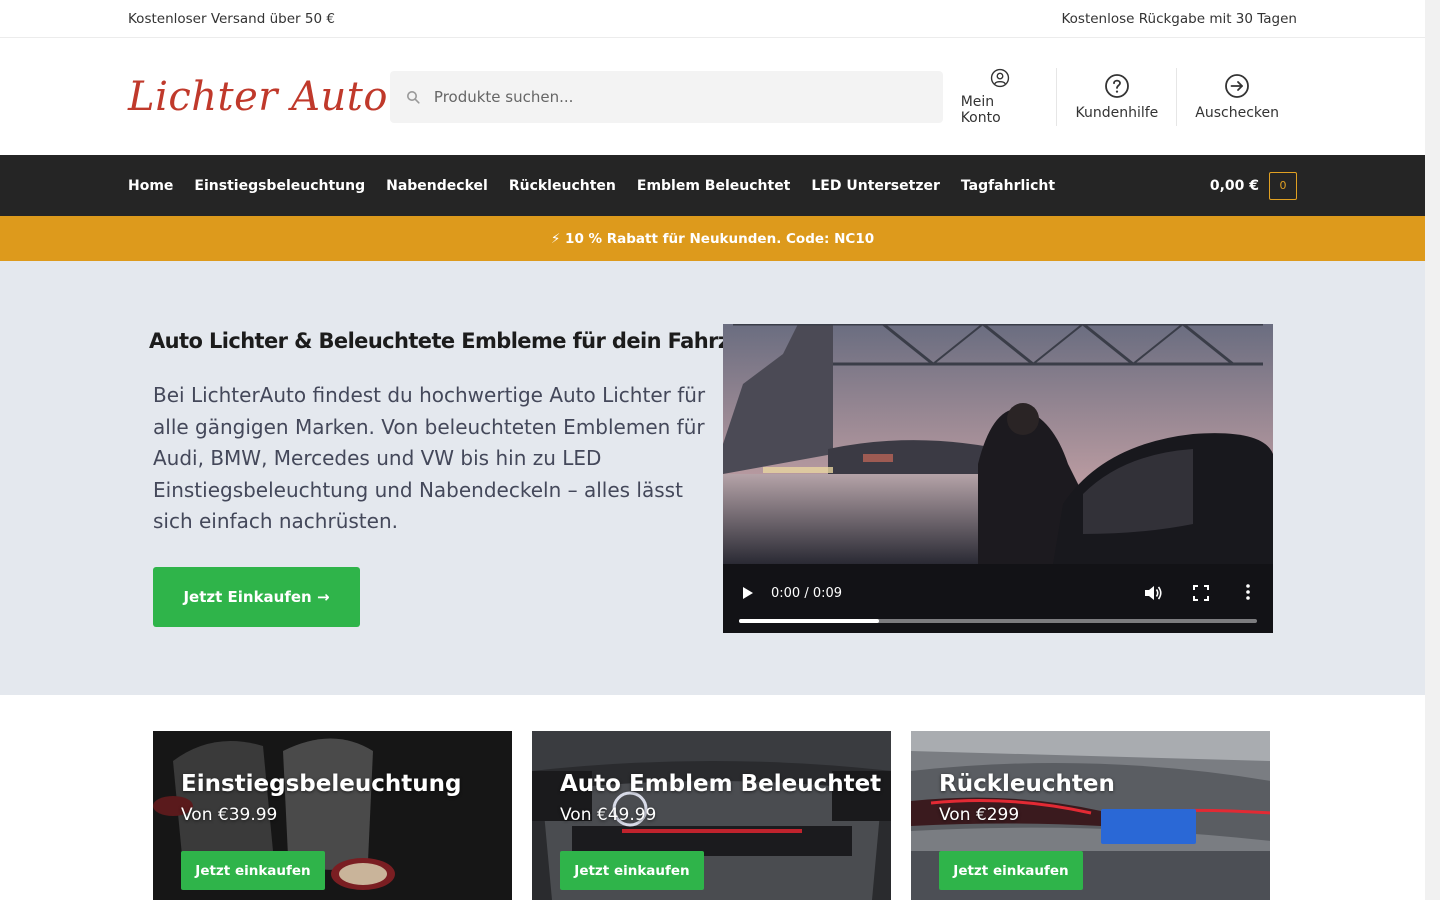 The width and height of the screenshot is (1440, 900). Describe the element at coordinates (1179, 18) in the screenshot. I see `free-returns-text: Kostenlose Rückgabe mit 30 Tagen` at that location.